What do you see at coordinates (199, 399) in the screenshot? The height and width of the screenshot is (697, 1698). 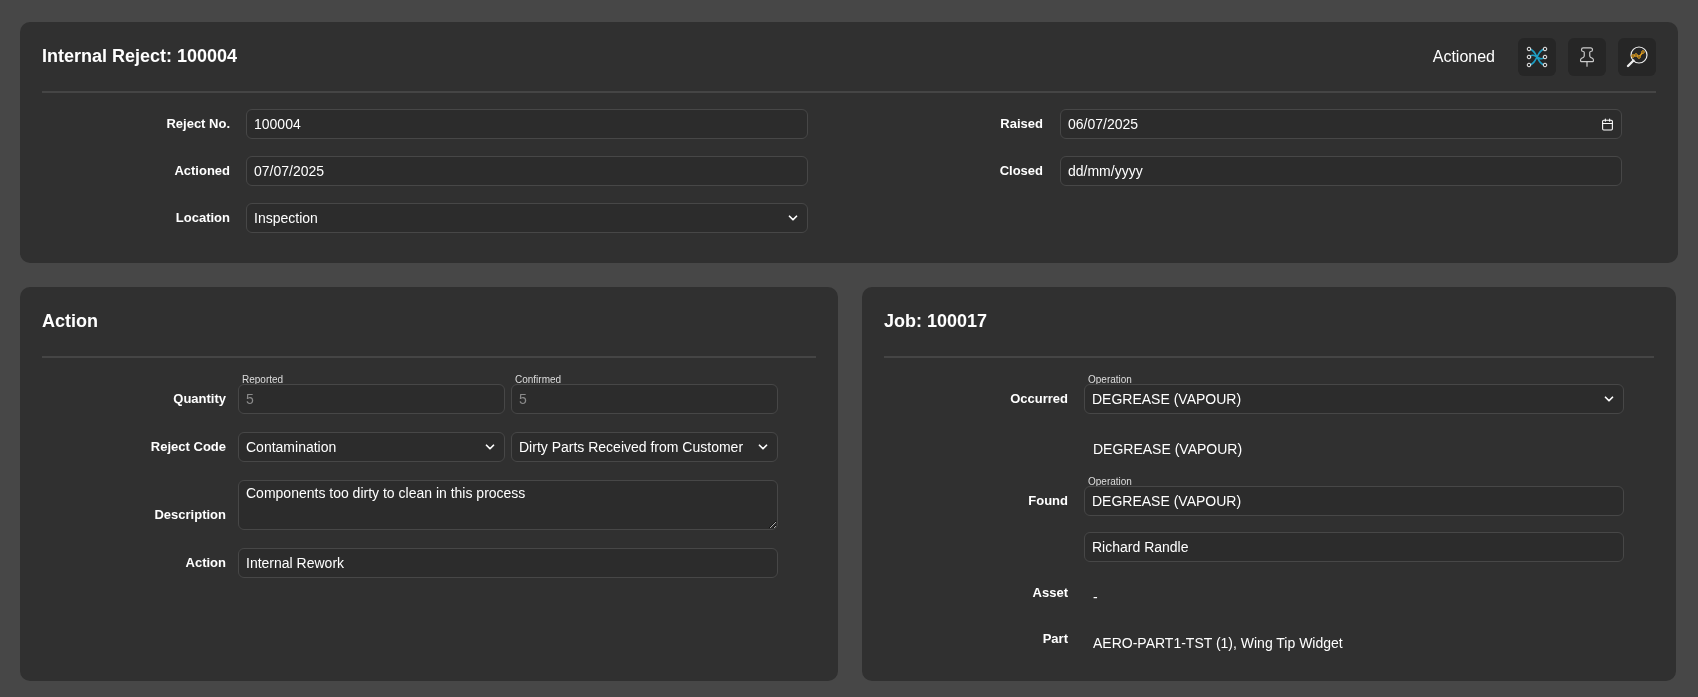 I see `field-label: Quantity` at bounding box center [199, 399].